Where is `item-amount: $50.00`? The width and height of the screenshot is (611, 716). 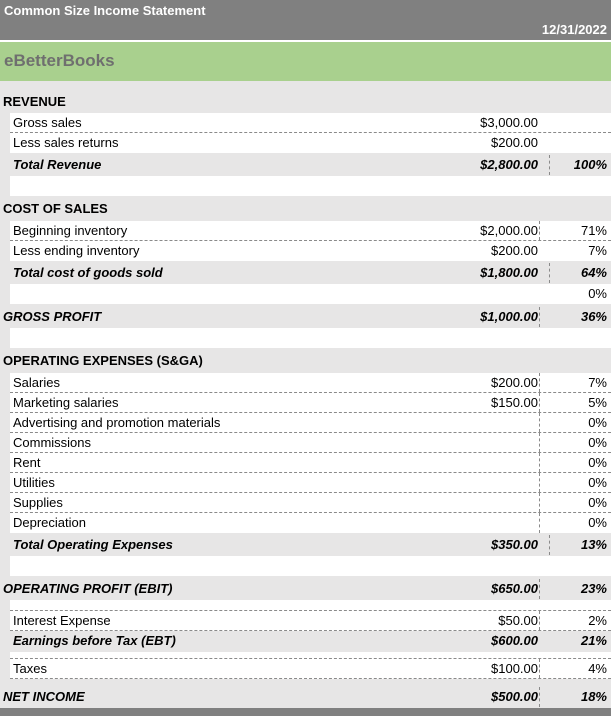 item-amount: $50.00 is located at coordinates (518, 620).